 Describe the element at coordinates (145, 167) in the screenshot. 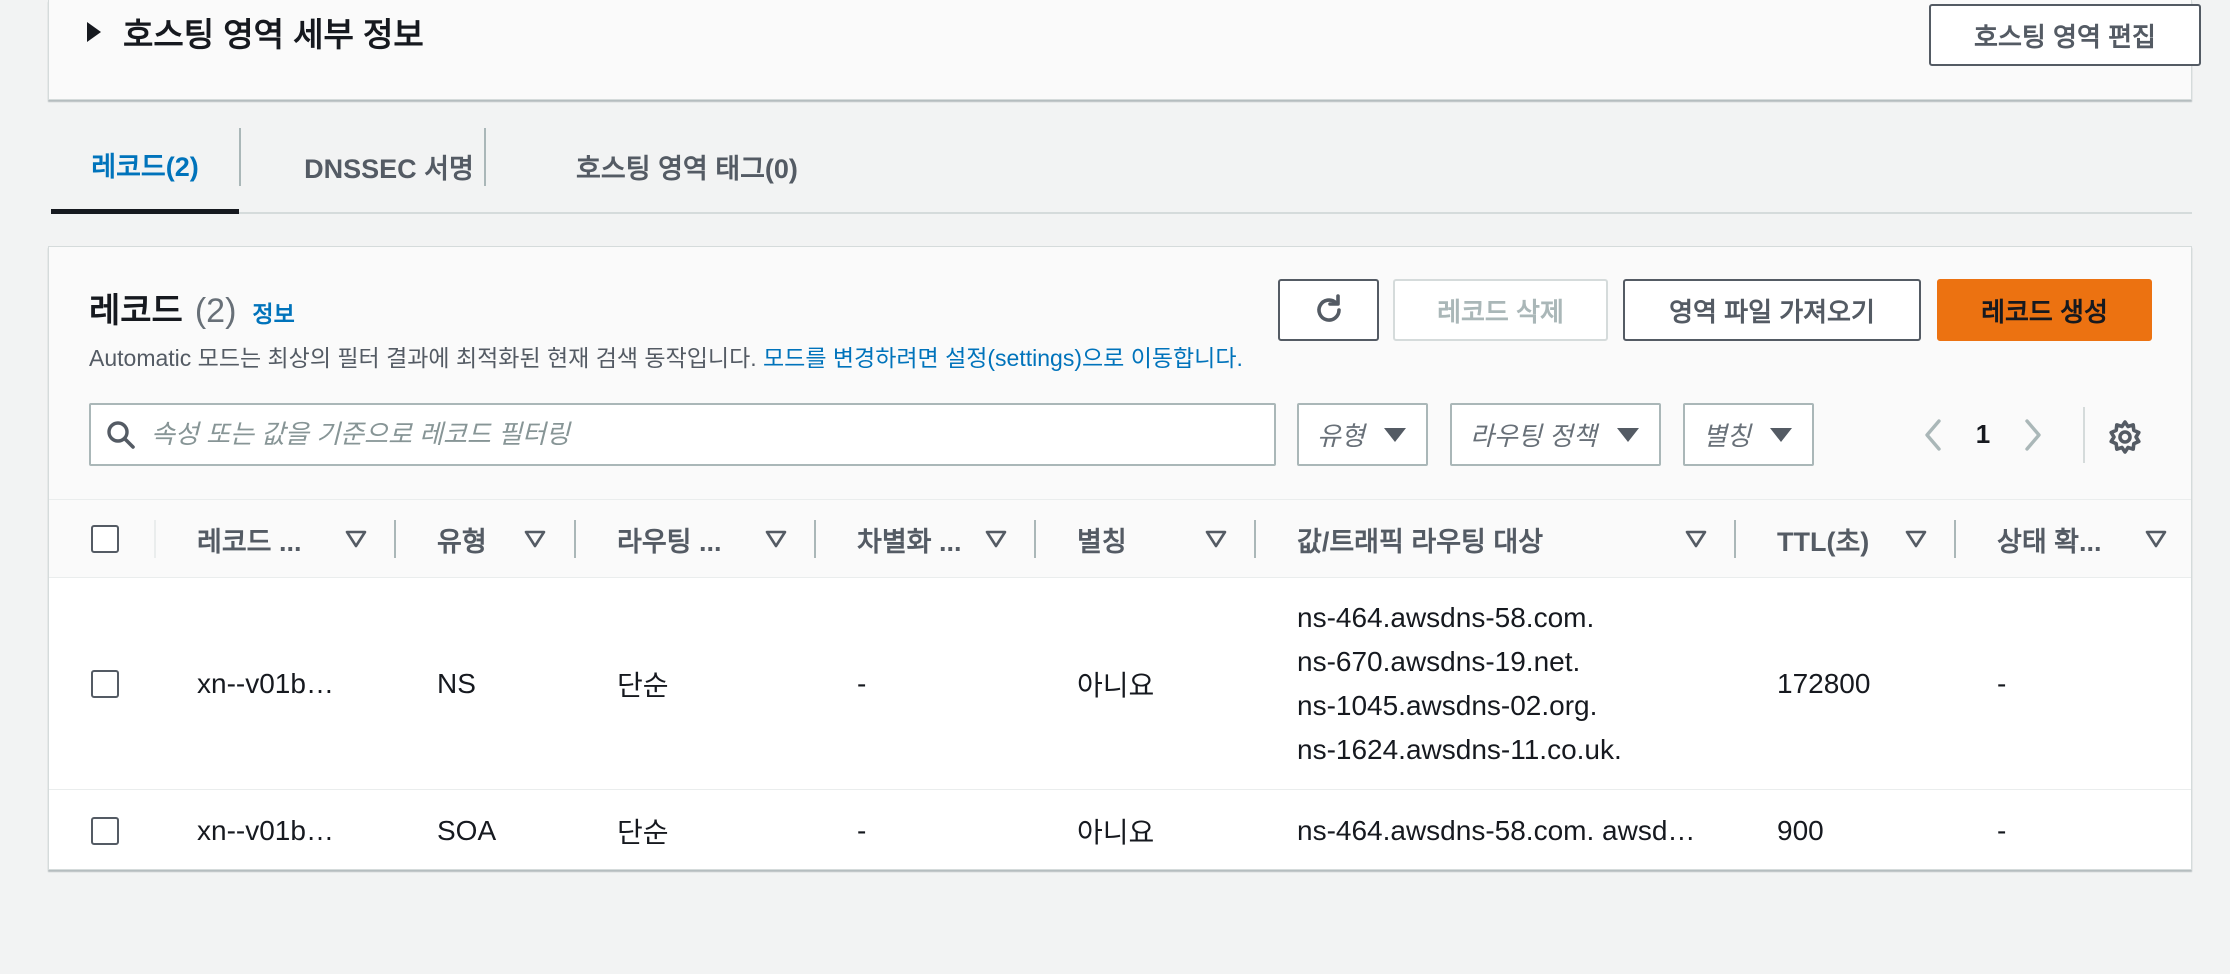

I see `tab-records: 레코드(2)` at that location.